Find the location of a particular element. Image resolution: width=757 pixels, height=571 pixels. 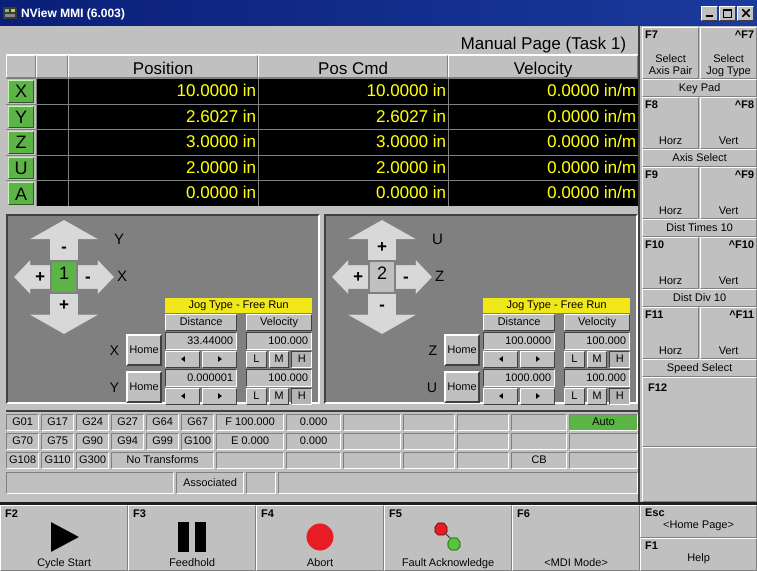

axis-button: Z is located at coordinates (21, 142).